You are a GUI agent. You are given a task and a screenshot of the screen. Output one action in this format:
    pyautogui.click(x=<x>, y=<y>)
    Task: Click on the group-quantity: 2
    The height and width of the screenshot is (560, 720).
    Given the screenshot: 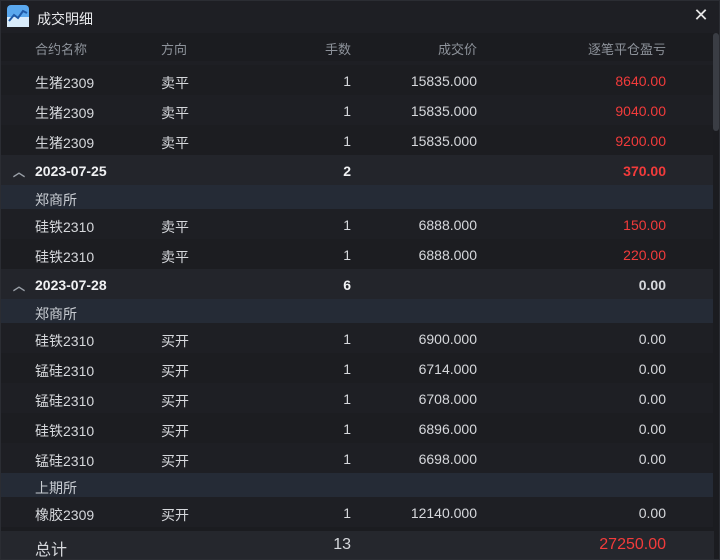 What is the action you would take?
    pyautogui.click(x=347, y=171)
    